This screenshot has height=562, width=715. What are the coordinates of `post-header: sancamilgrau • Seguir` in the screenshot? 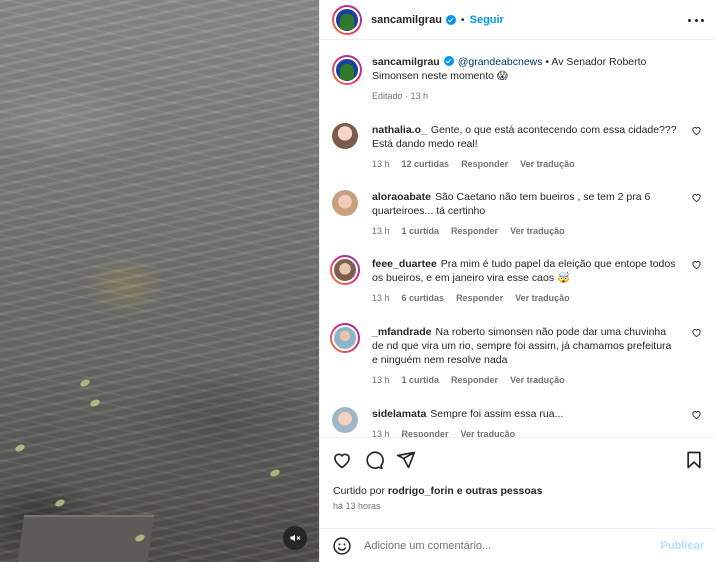 It's located at (517, 20).